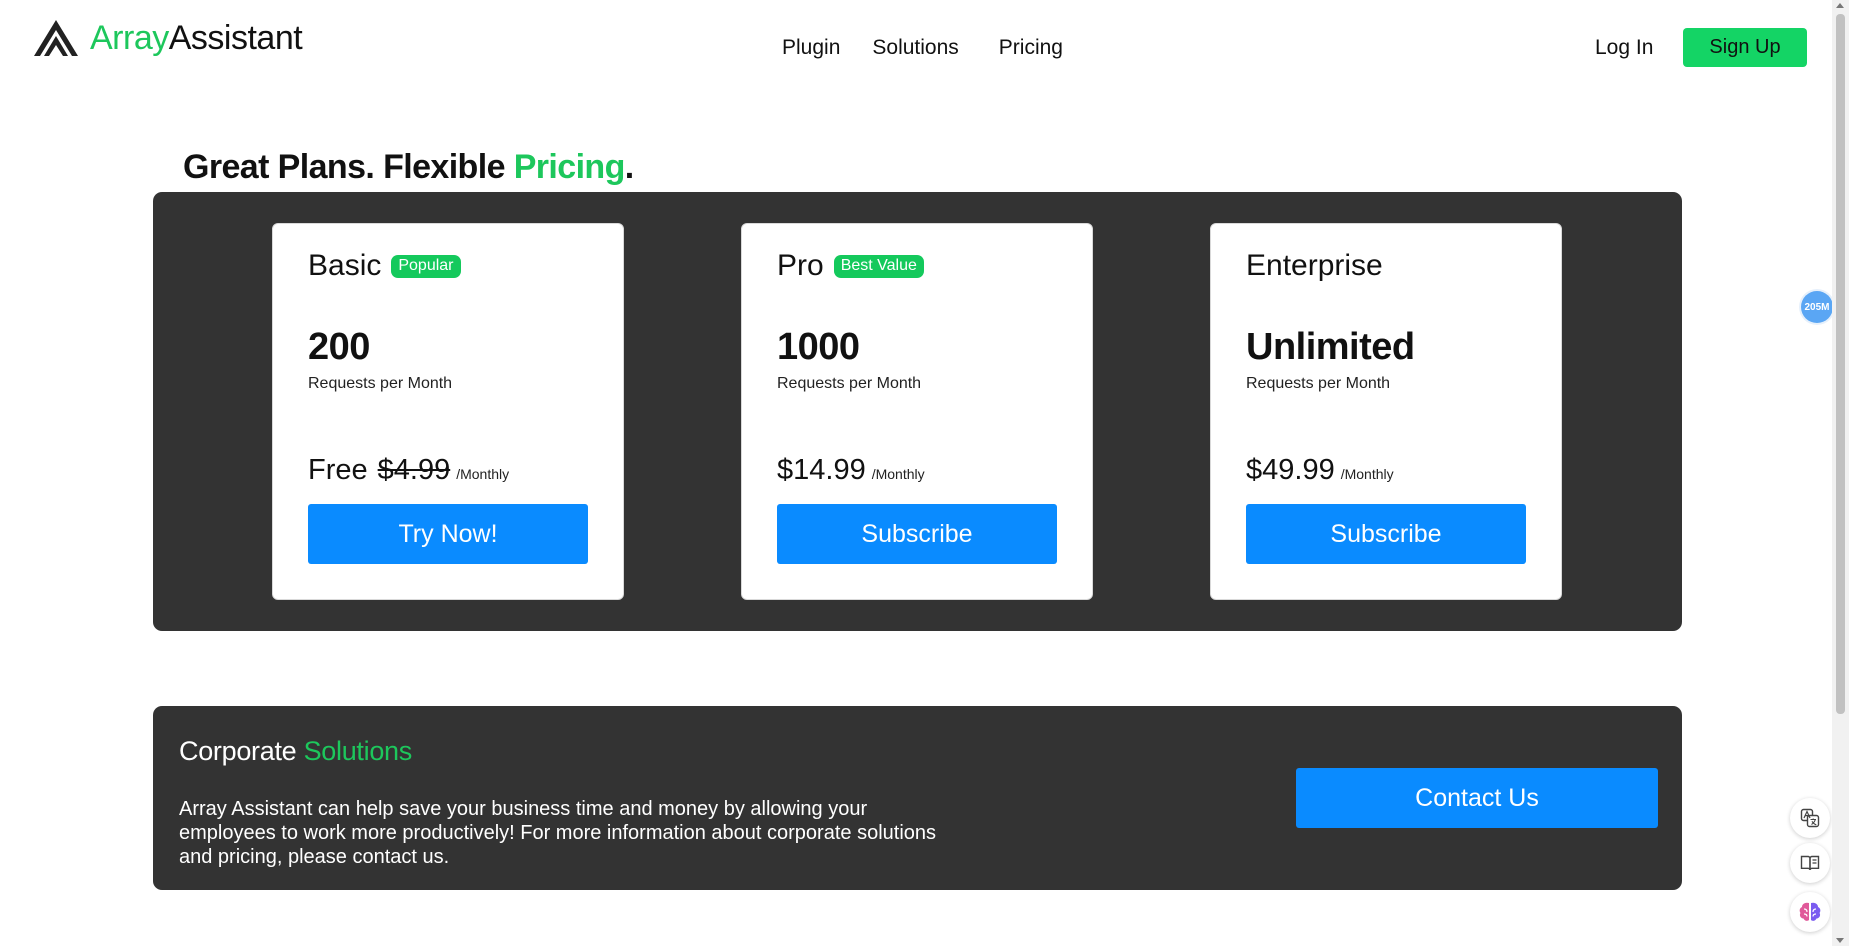 The height and width of the screenshot is (946, 1849). I want to click on plan-badge: Popular, so click(426, 266).